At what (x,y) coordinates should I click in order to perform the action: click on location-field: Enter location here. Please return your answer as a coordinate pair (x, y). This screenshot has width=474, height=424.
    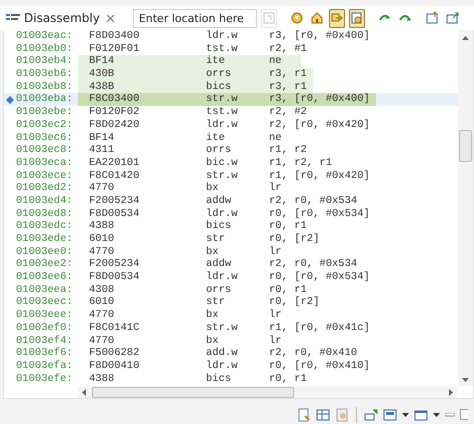
    Looking at the image, I should click on (194, 18).